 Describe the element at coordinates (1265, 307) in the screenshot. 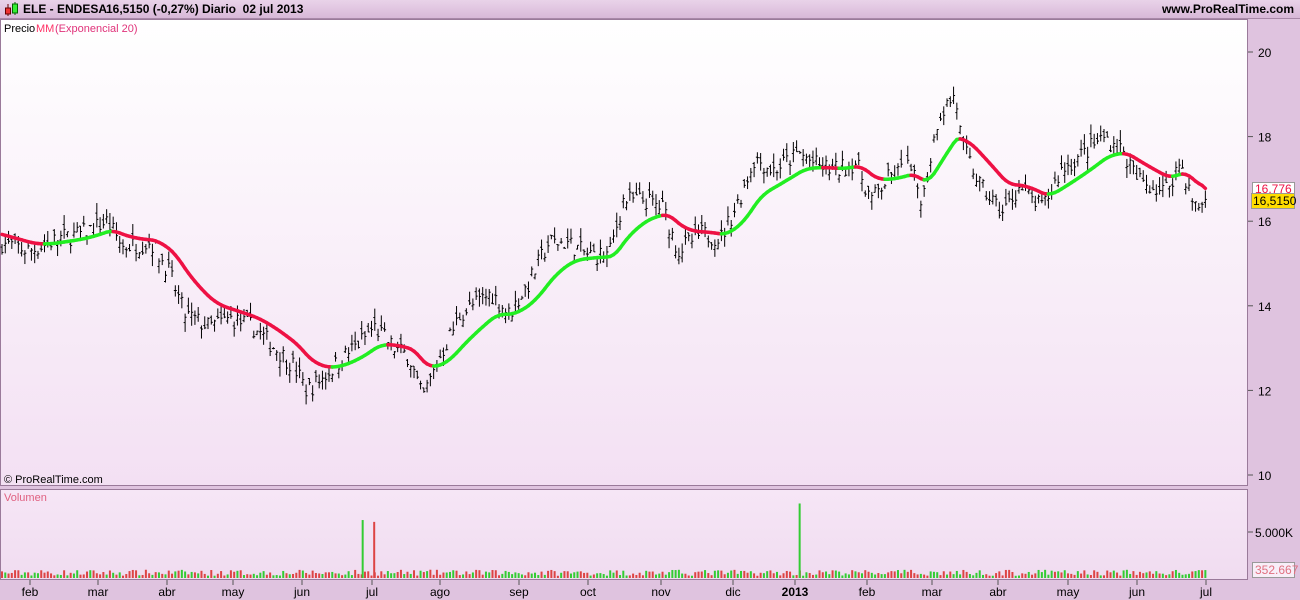

I see `price-tick-label: 14` at that location.